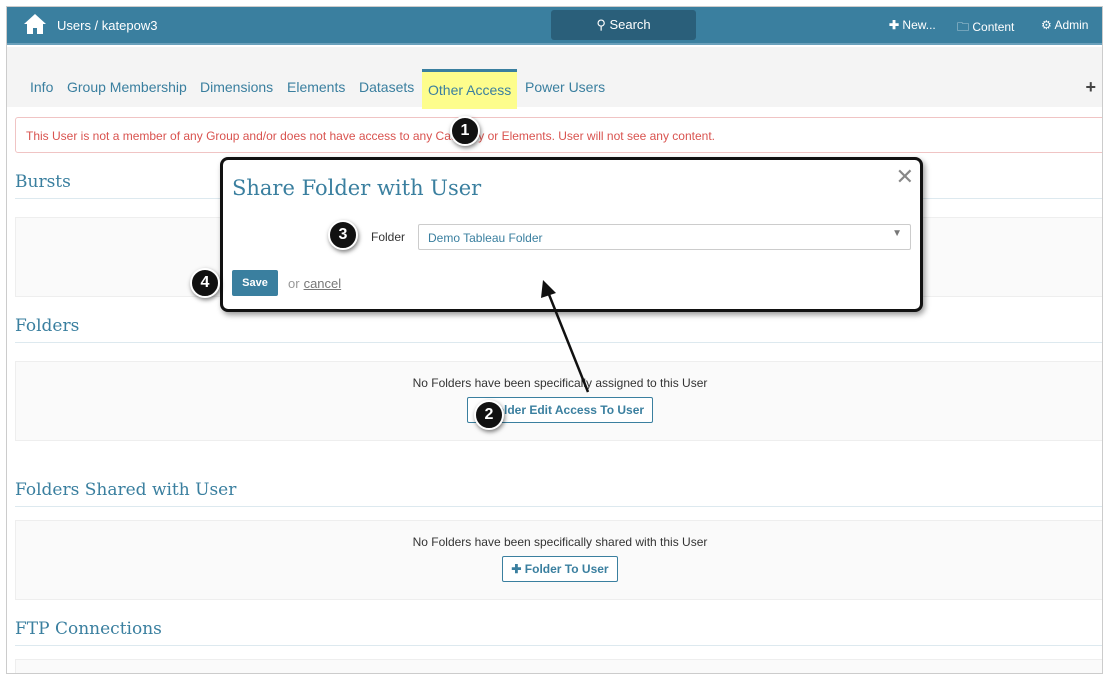  Describe the element at coordinates (489, 415) in the screenshot. I see `step-badge-2: 2` at that location.